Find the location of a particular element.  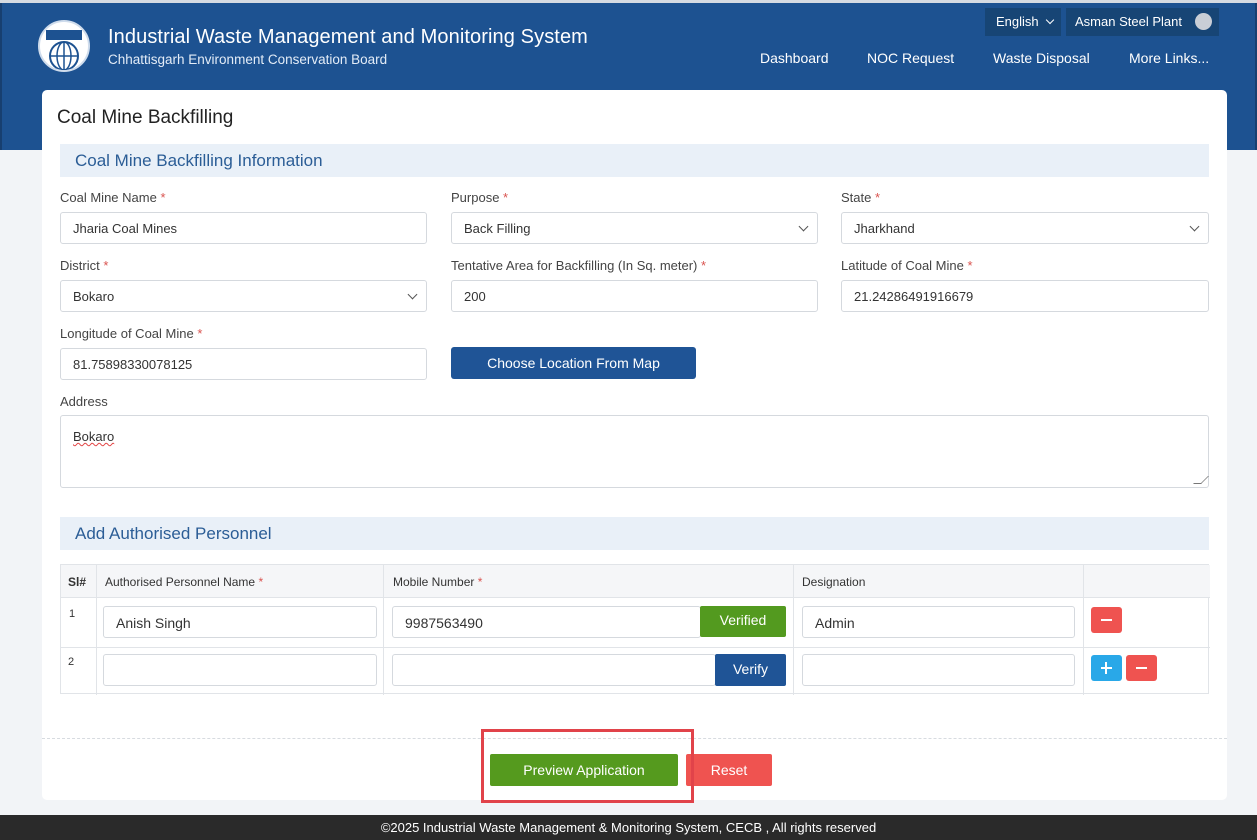

nav-dashboard: Dashboard is located at coordinates (794, 58).